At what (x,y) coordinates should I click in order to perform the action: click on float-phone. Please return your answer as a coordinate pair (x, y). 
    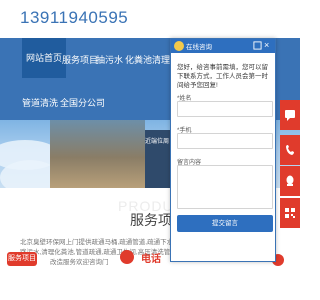
    Looking at the image, I should click on (290, 150).